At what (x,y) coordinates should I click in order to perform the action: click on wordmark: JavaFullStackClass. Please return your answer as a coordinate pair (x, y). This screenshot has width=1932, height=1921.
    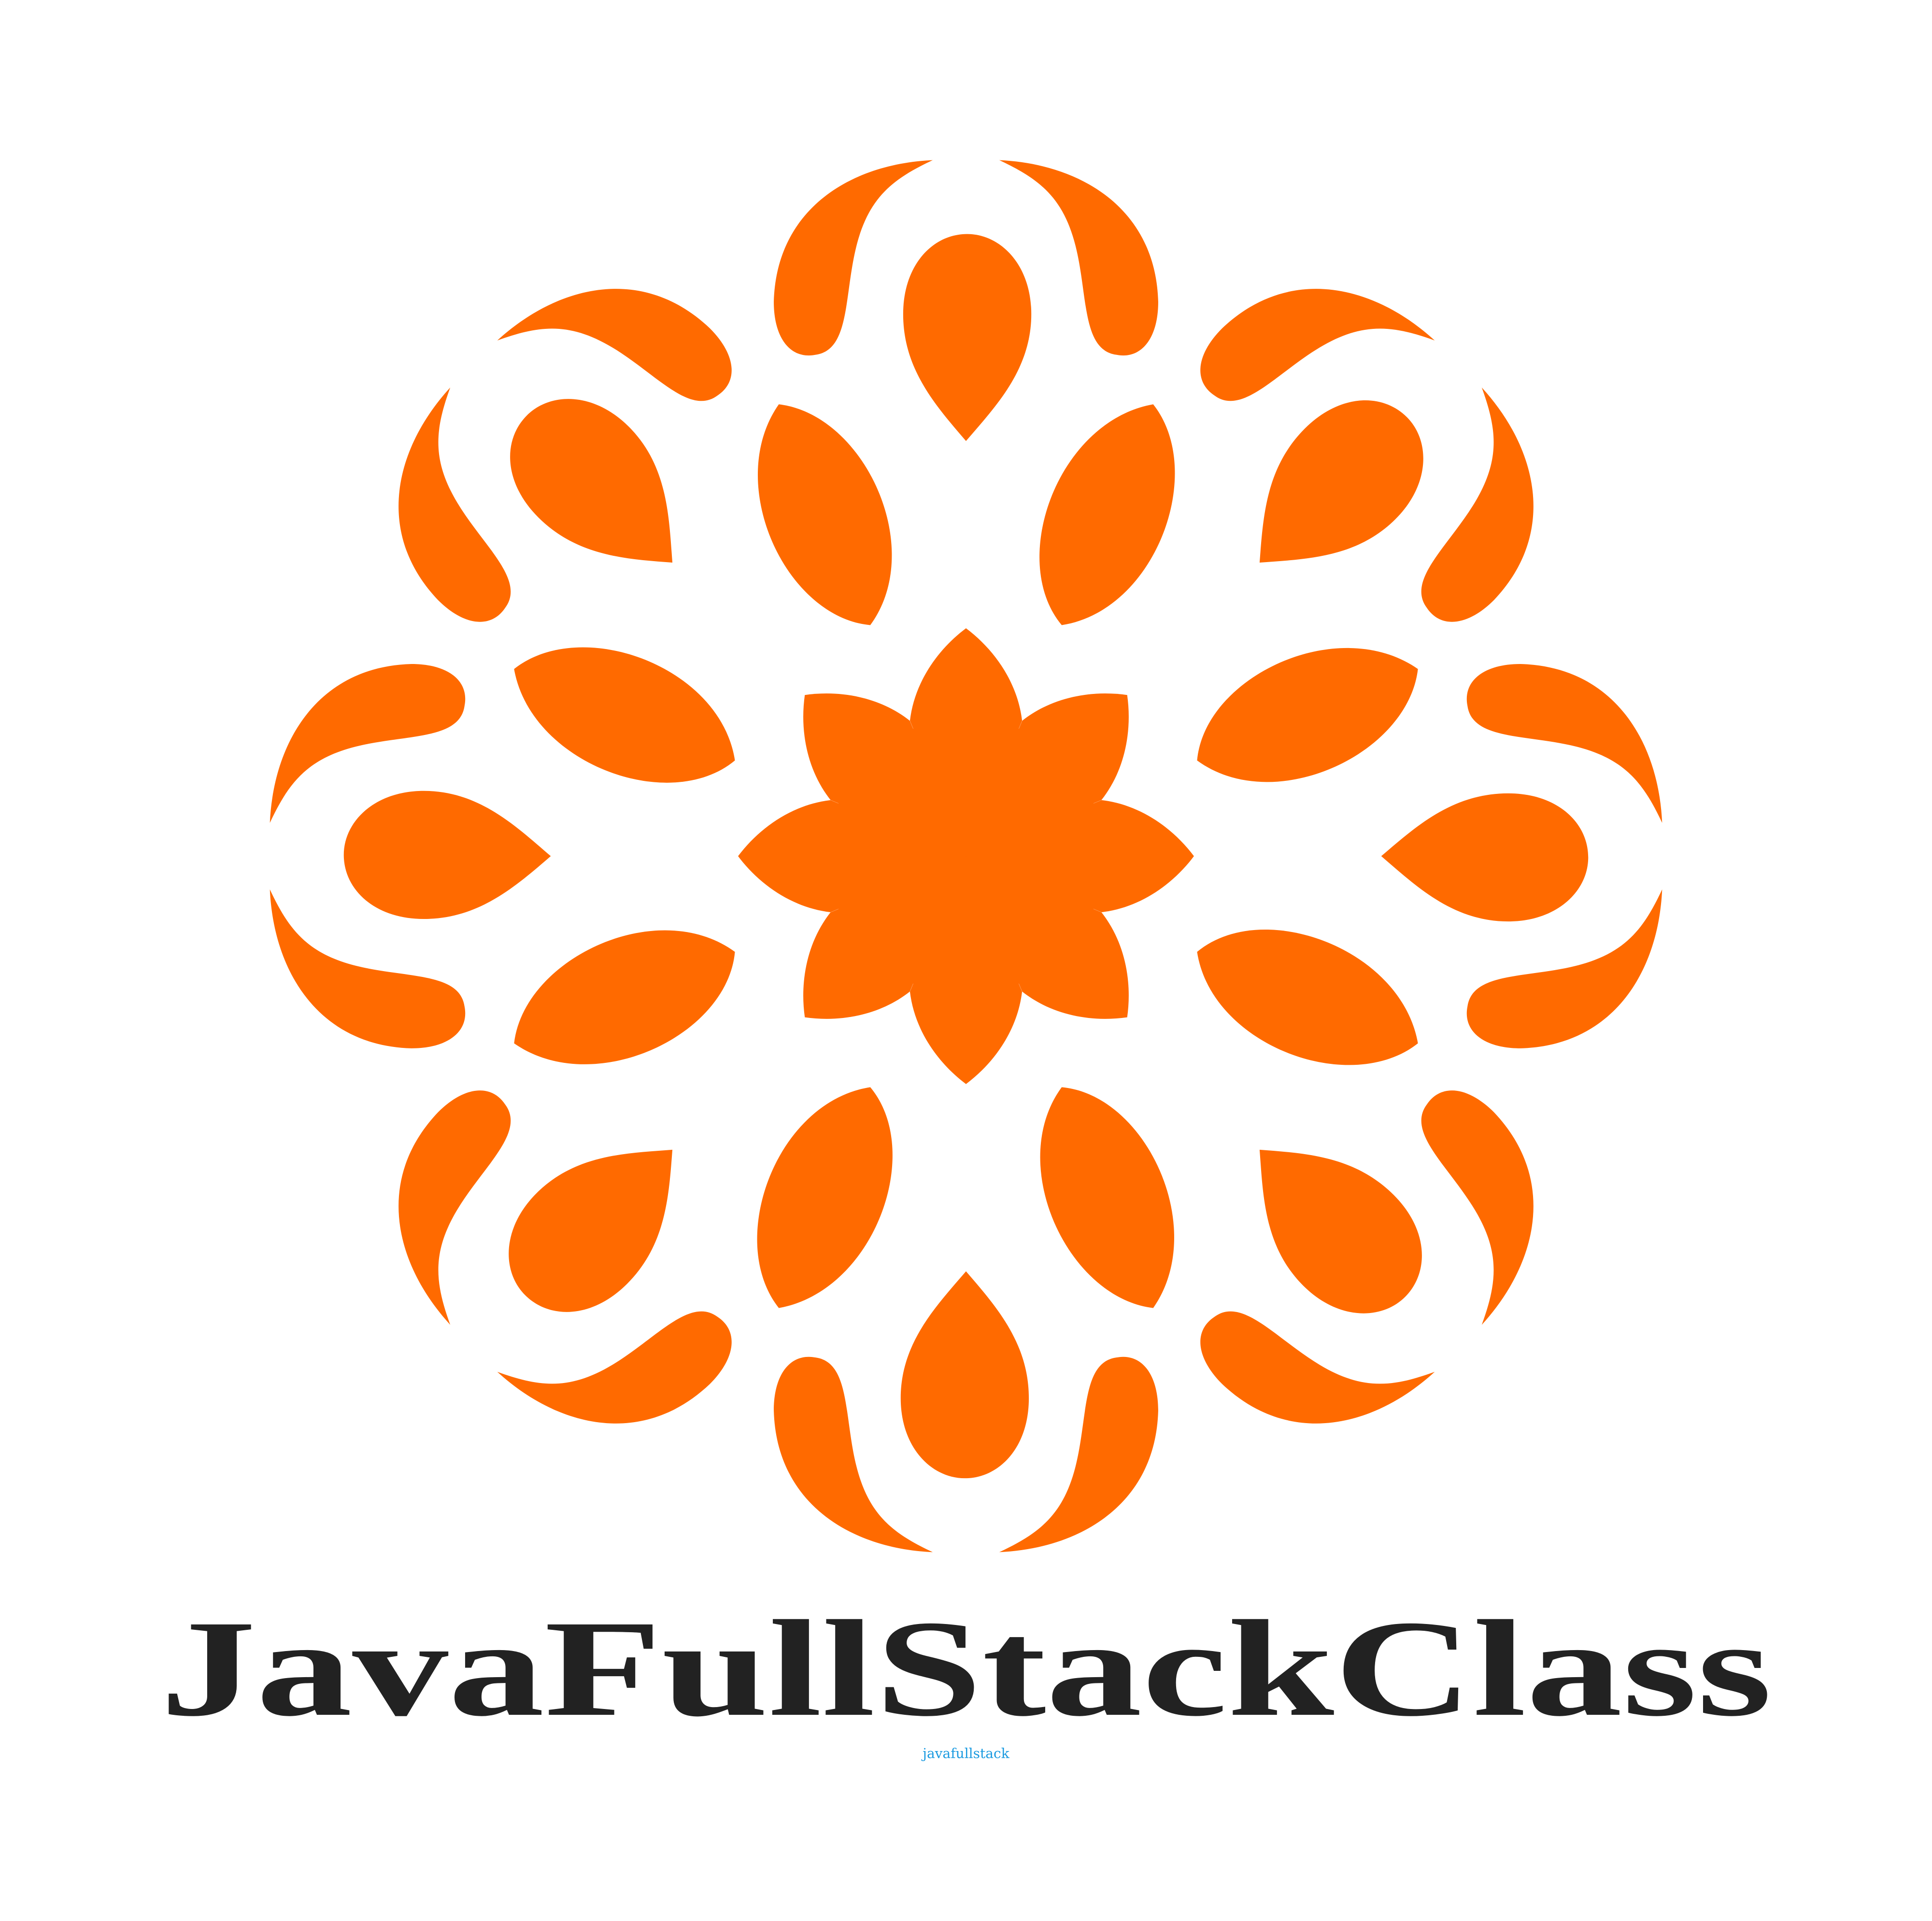
    Looking at the image, I should click on (966, 1668).